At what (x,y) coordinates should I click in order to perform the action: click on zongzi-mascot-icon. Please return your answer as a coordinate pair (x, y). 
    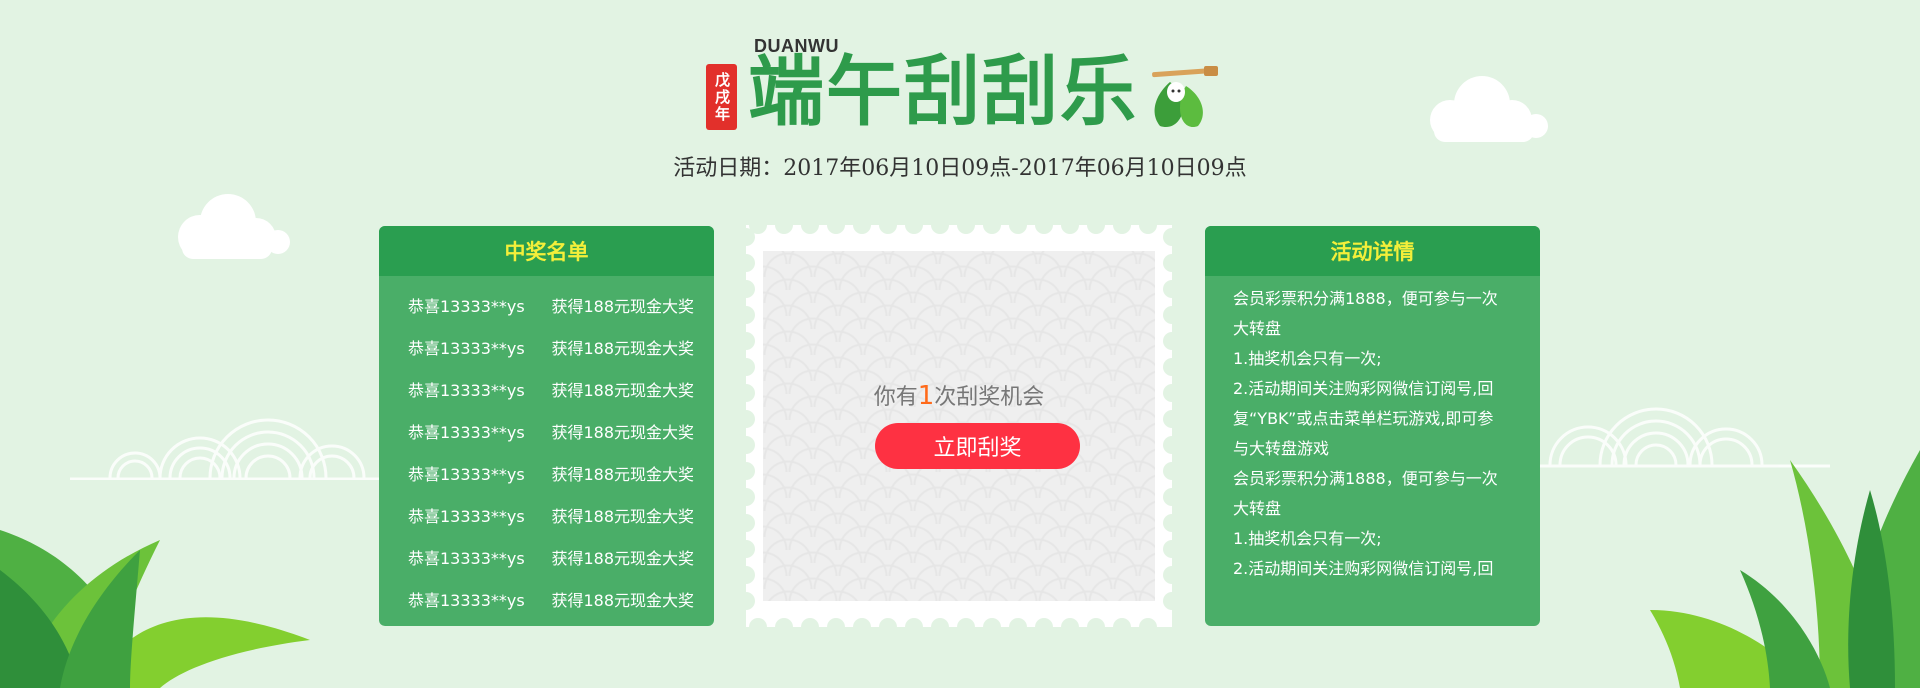
    Looking at the image, I should click on (1185, 97).